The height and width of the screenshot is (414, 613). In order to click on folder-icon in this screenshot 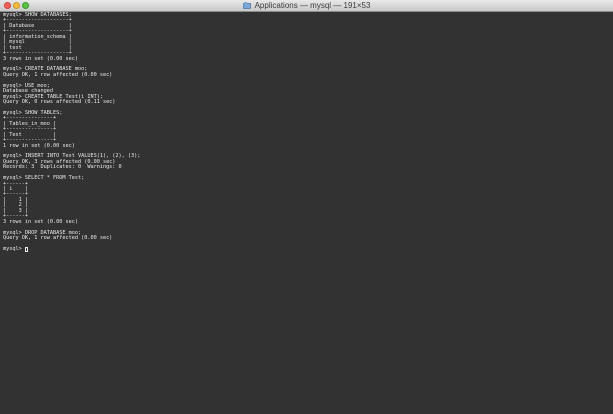, I will do `click(246, 5)`.